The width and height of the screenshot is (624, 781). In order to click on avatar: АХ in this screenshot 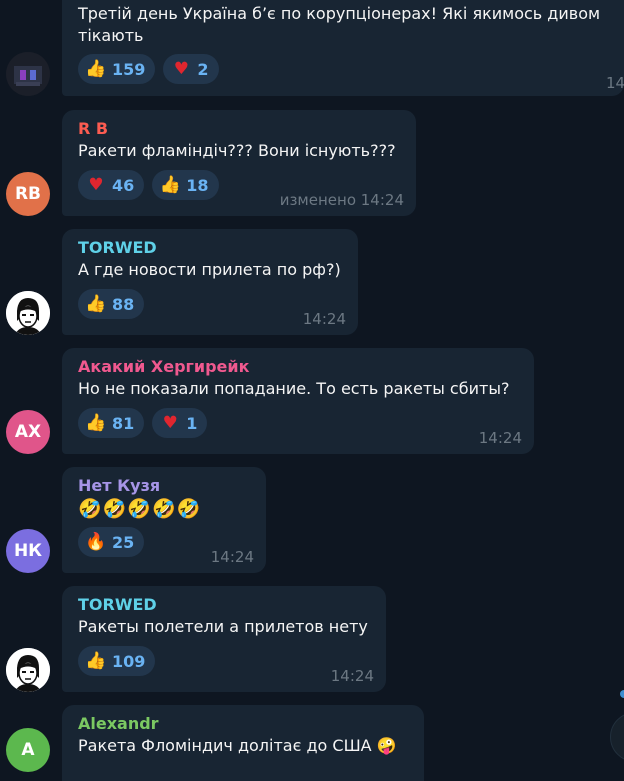, I will do `click(28, 432)`.